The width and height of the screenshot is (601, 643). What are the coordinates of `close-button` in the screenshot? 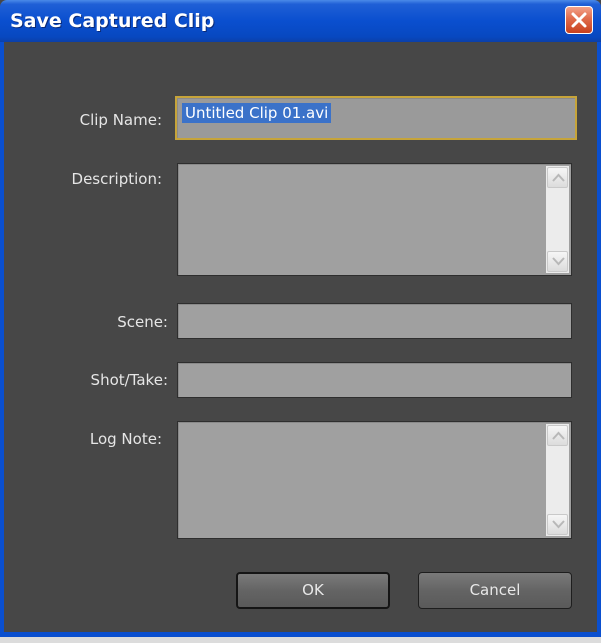 It's located at (579, 20).